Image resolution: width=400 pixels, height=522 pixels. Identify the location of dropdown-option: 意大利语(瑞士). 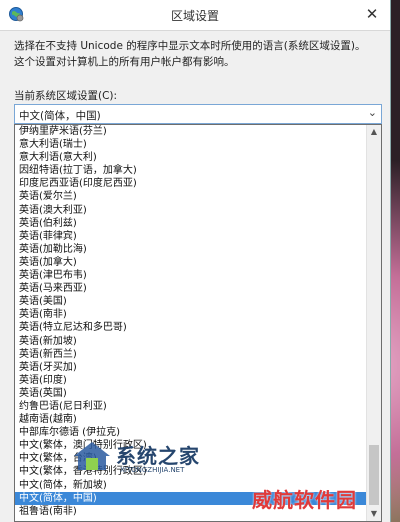
(191, 144).